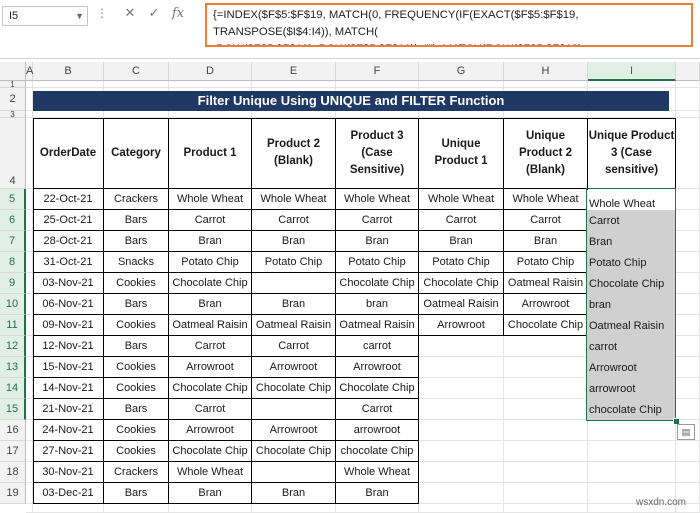  What do you see at coordinates (68, 241) in the screenshot?
I see `table-cell: 28-Oct-21` at bounding box center [68, 241].